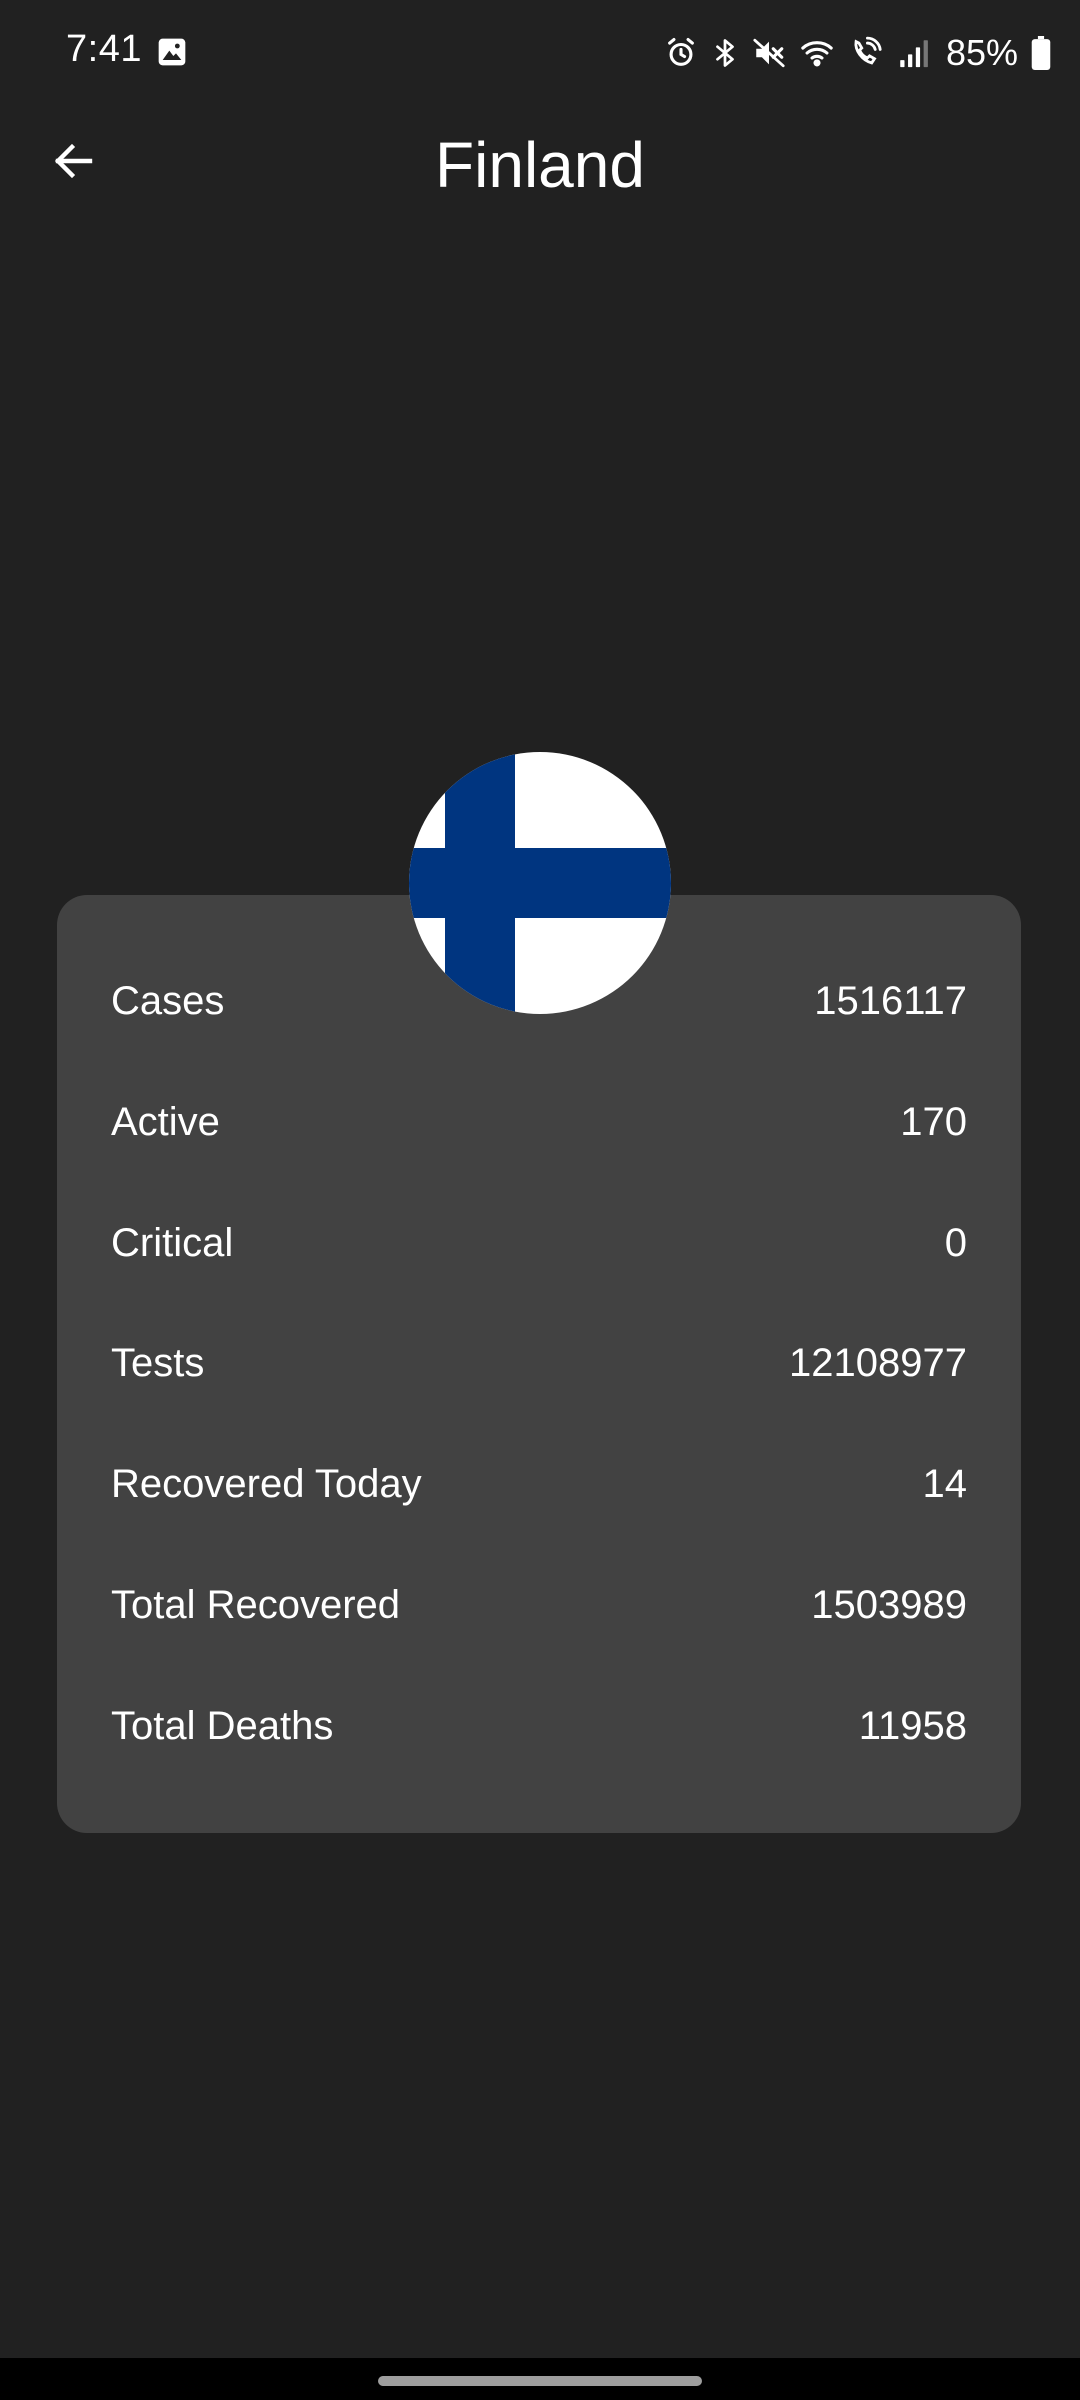 This screenshot has width=1080, height=2400. Describe the element at coordinates (878, 1362) in the screenshot. I see `stat-value: 12108977` at that location.